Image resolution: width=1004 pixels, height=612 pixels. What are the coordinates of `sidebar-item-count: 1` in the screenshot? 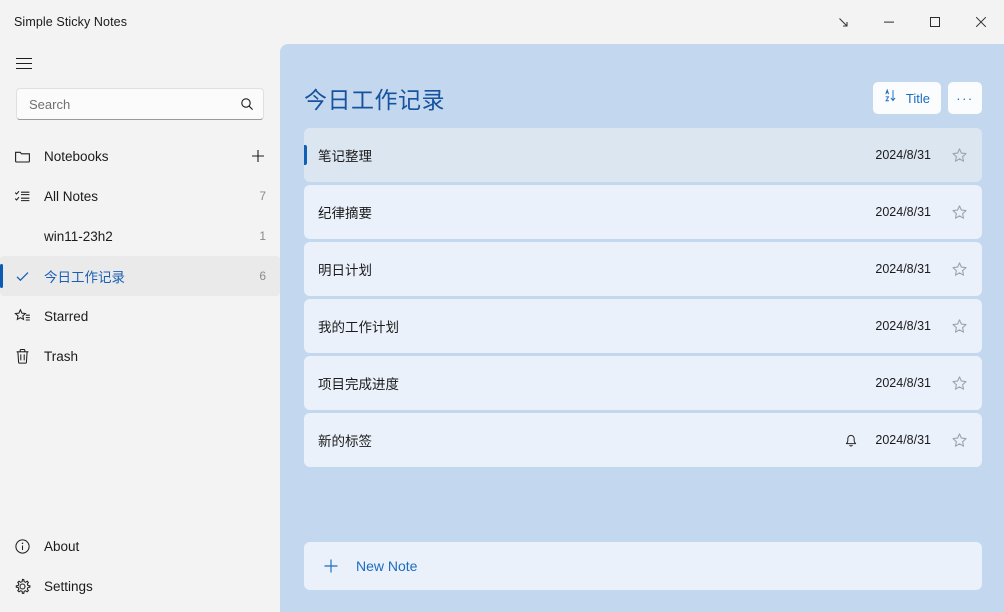 It's located at (262, 236).